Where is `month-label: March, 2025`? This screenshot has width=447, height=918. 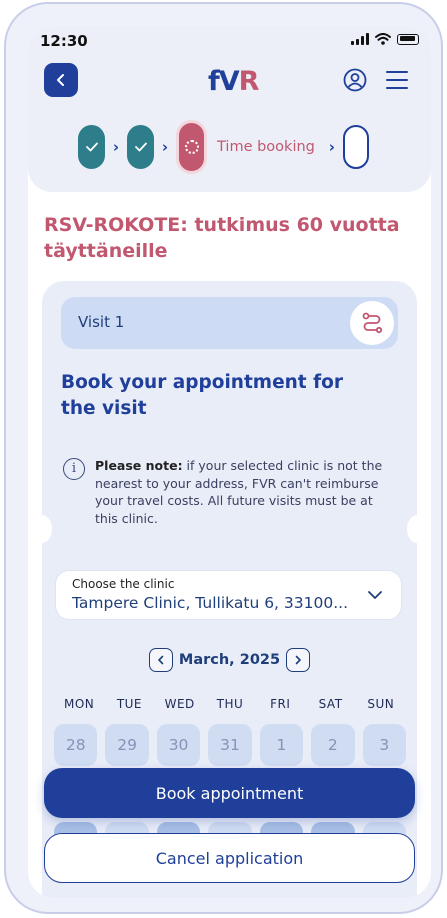
month-label: March, 2025 is located at coordinates (229, 660).